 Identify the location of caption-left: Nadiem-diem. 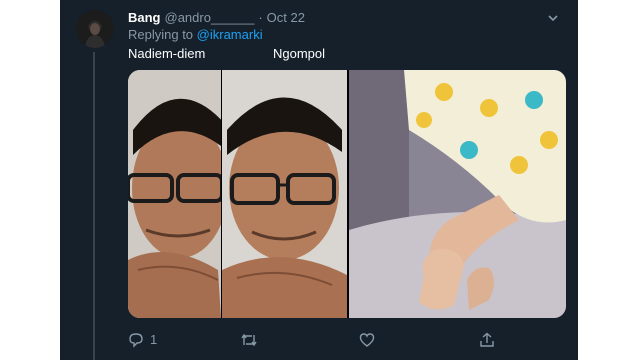
(167, 53).